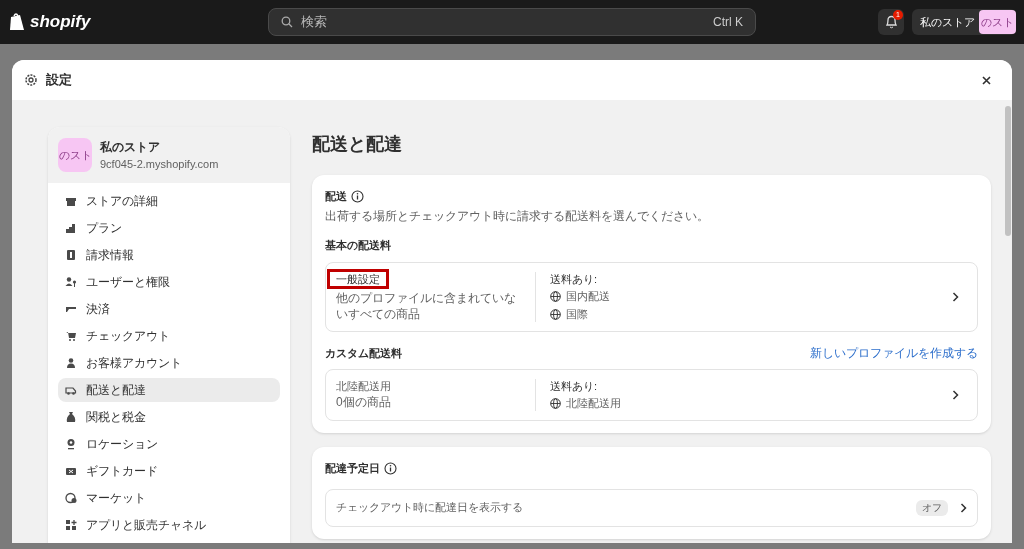 This screenshot has width=1024, height=549. Describe the element at coordinates (426, 306) in the screenshot. I see `profile-description: 他のプロファイルに含まれていないすべての商品` at that location.